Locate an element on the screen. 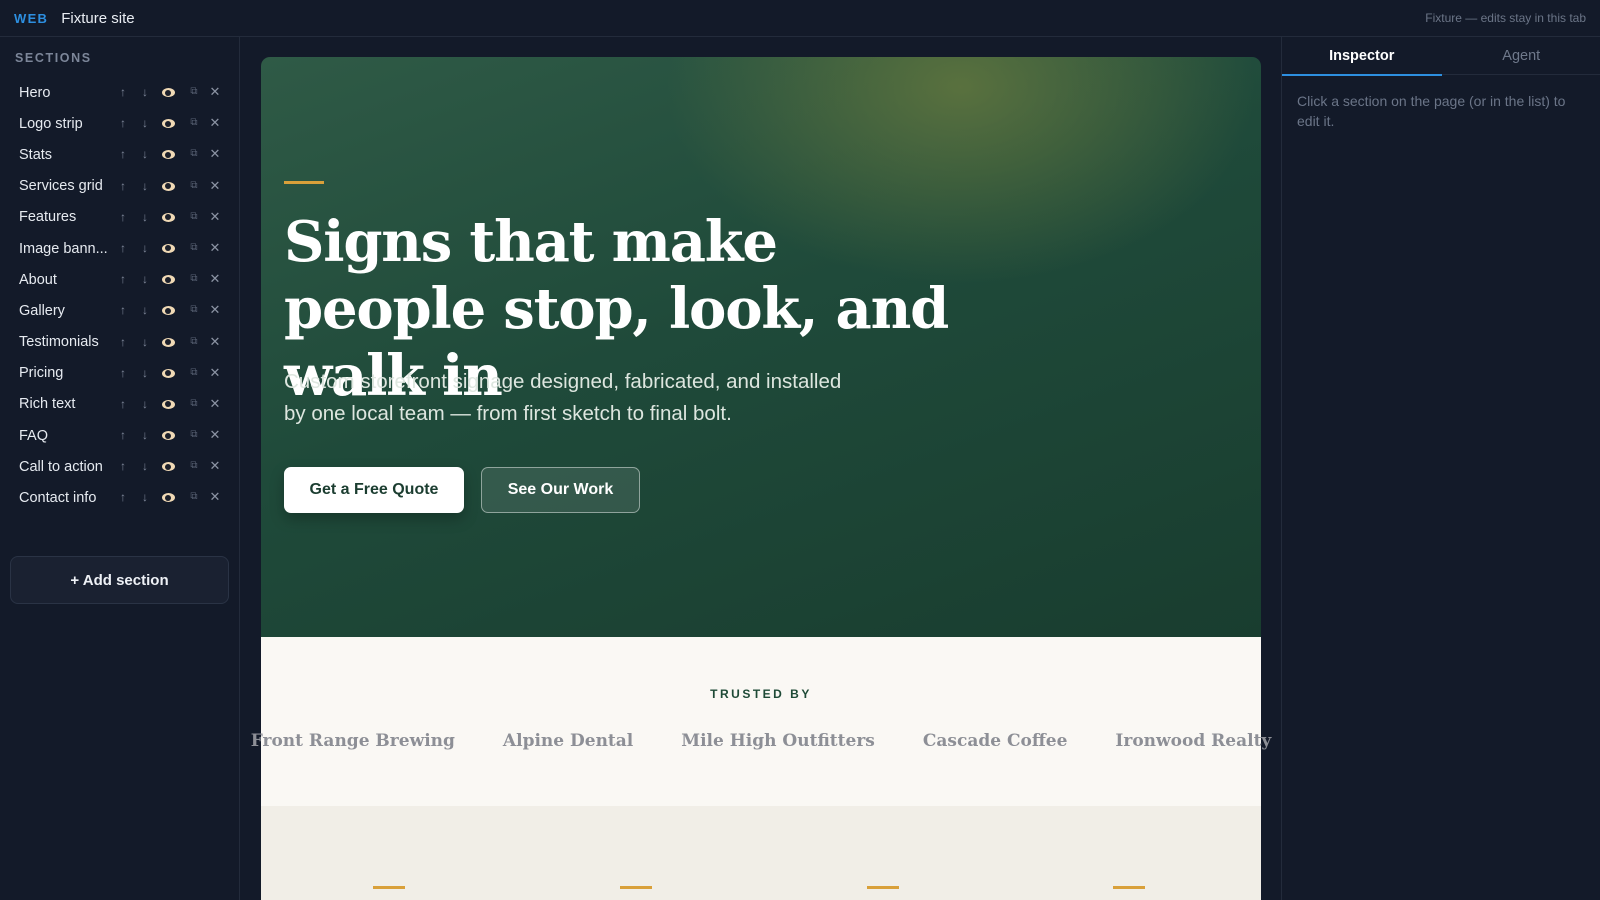 This screenshot has width=1600, height=900. get-quote-button: Get a Free Quote is located at coordinates (374, 490).